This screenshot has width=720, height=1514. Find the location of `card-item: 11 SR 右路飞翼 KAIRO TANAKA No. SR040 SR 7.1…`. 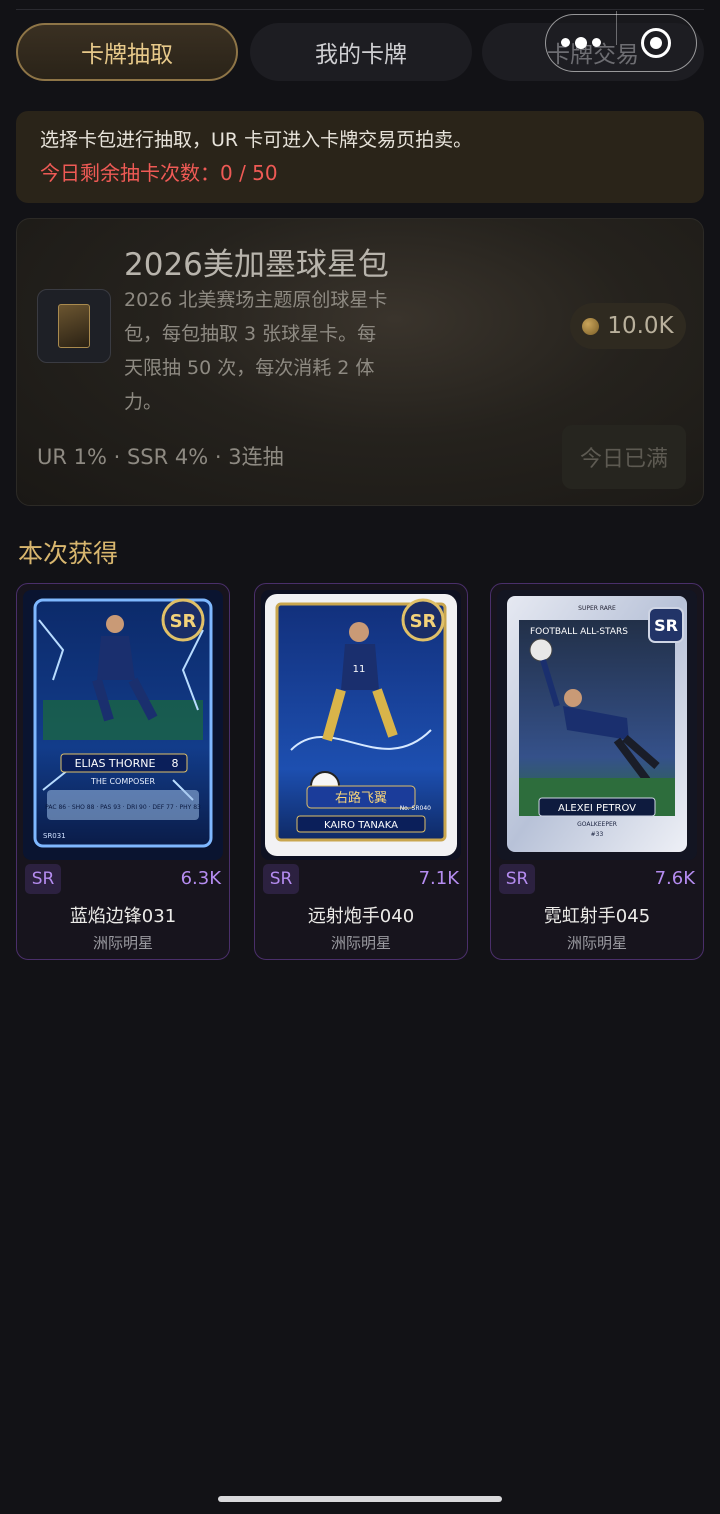

card-item: 11 SR 右路飞翼 KAIRO TANAKA No. SR040 SR 7.1… is located at coordinates (361, 771).